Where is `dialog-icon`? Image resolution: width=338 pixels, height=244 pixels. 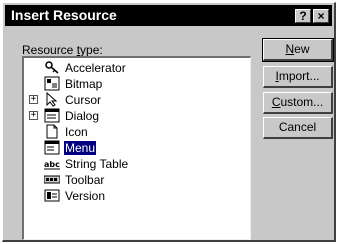 dialog-icon is located at coordinates (52, 115).